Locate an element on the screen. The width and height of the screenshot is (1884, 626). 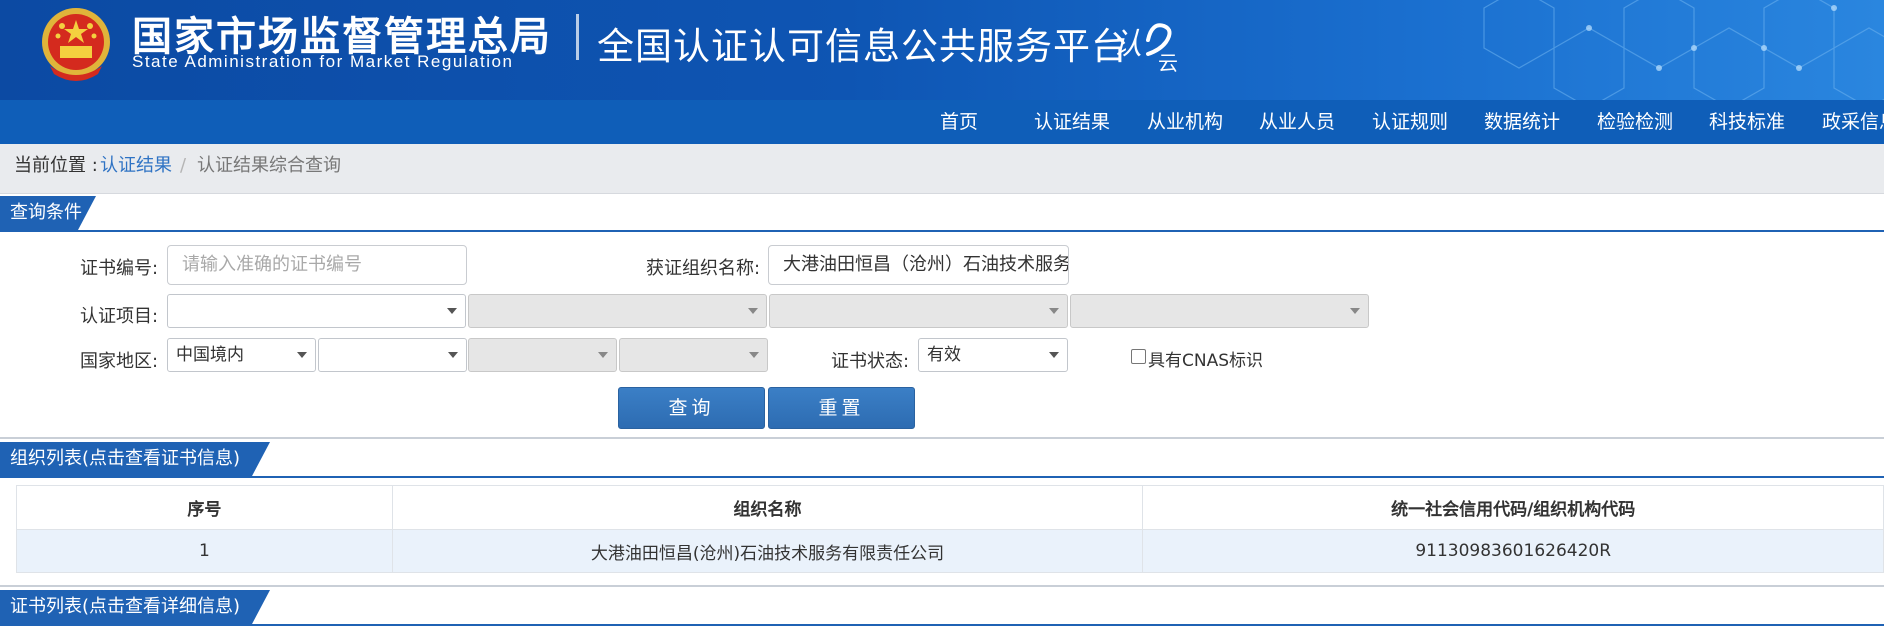
cert-status-value: 有效 is located at coordinates (944, 355).